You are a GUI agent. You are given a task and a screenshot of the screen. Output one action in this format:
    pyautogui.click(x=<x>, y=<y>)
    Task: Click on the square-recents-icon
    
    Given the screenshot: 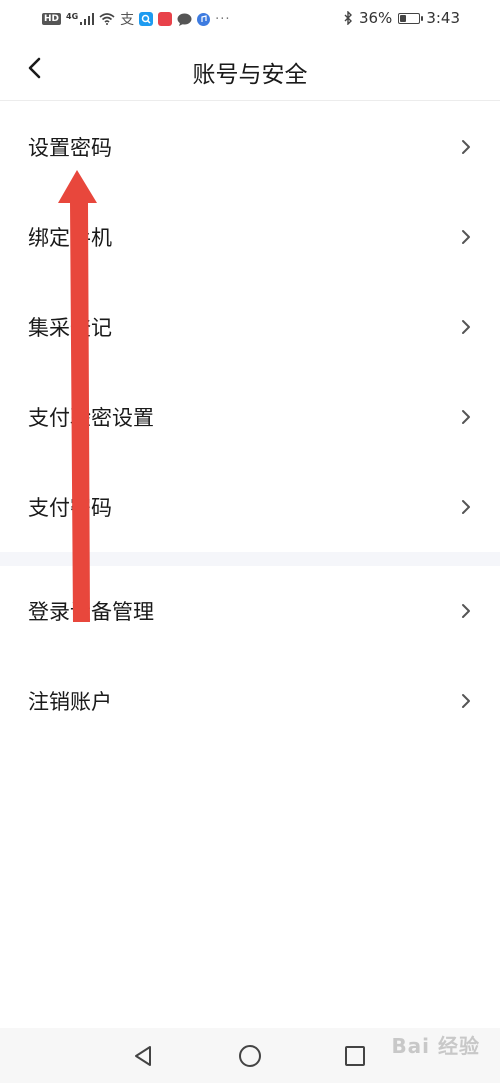 What is the action you would take?
    pyautogui.click(x=355, y=1056)
    